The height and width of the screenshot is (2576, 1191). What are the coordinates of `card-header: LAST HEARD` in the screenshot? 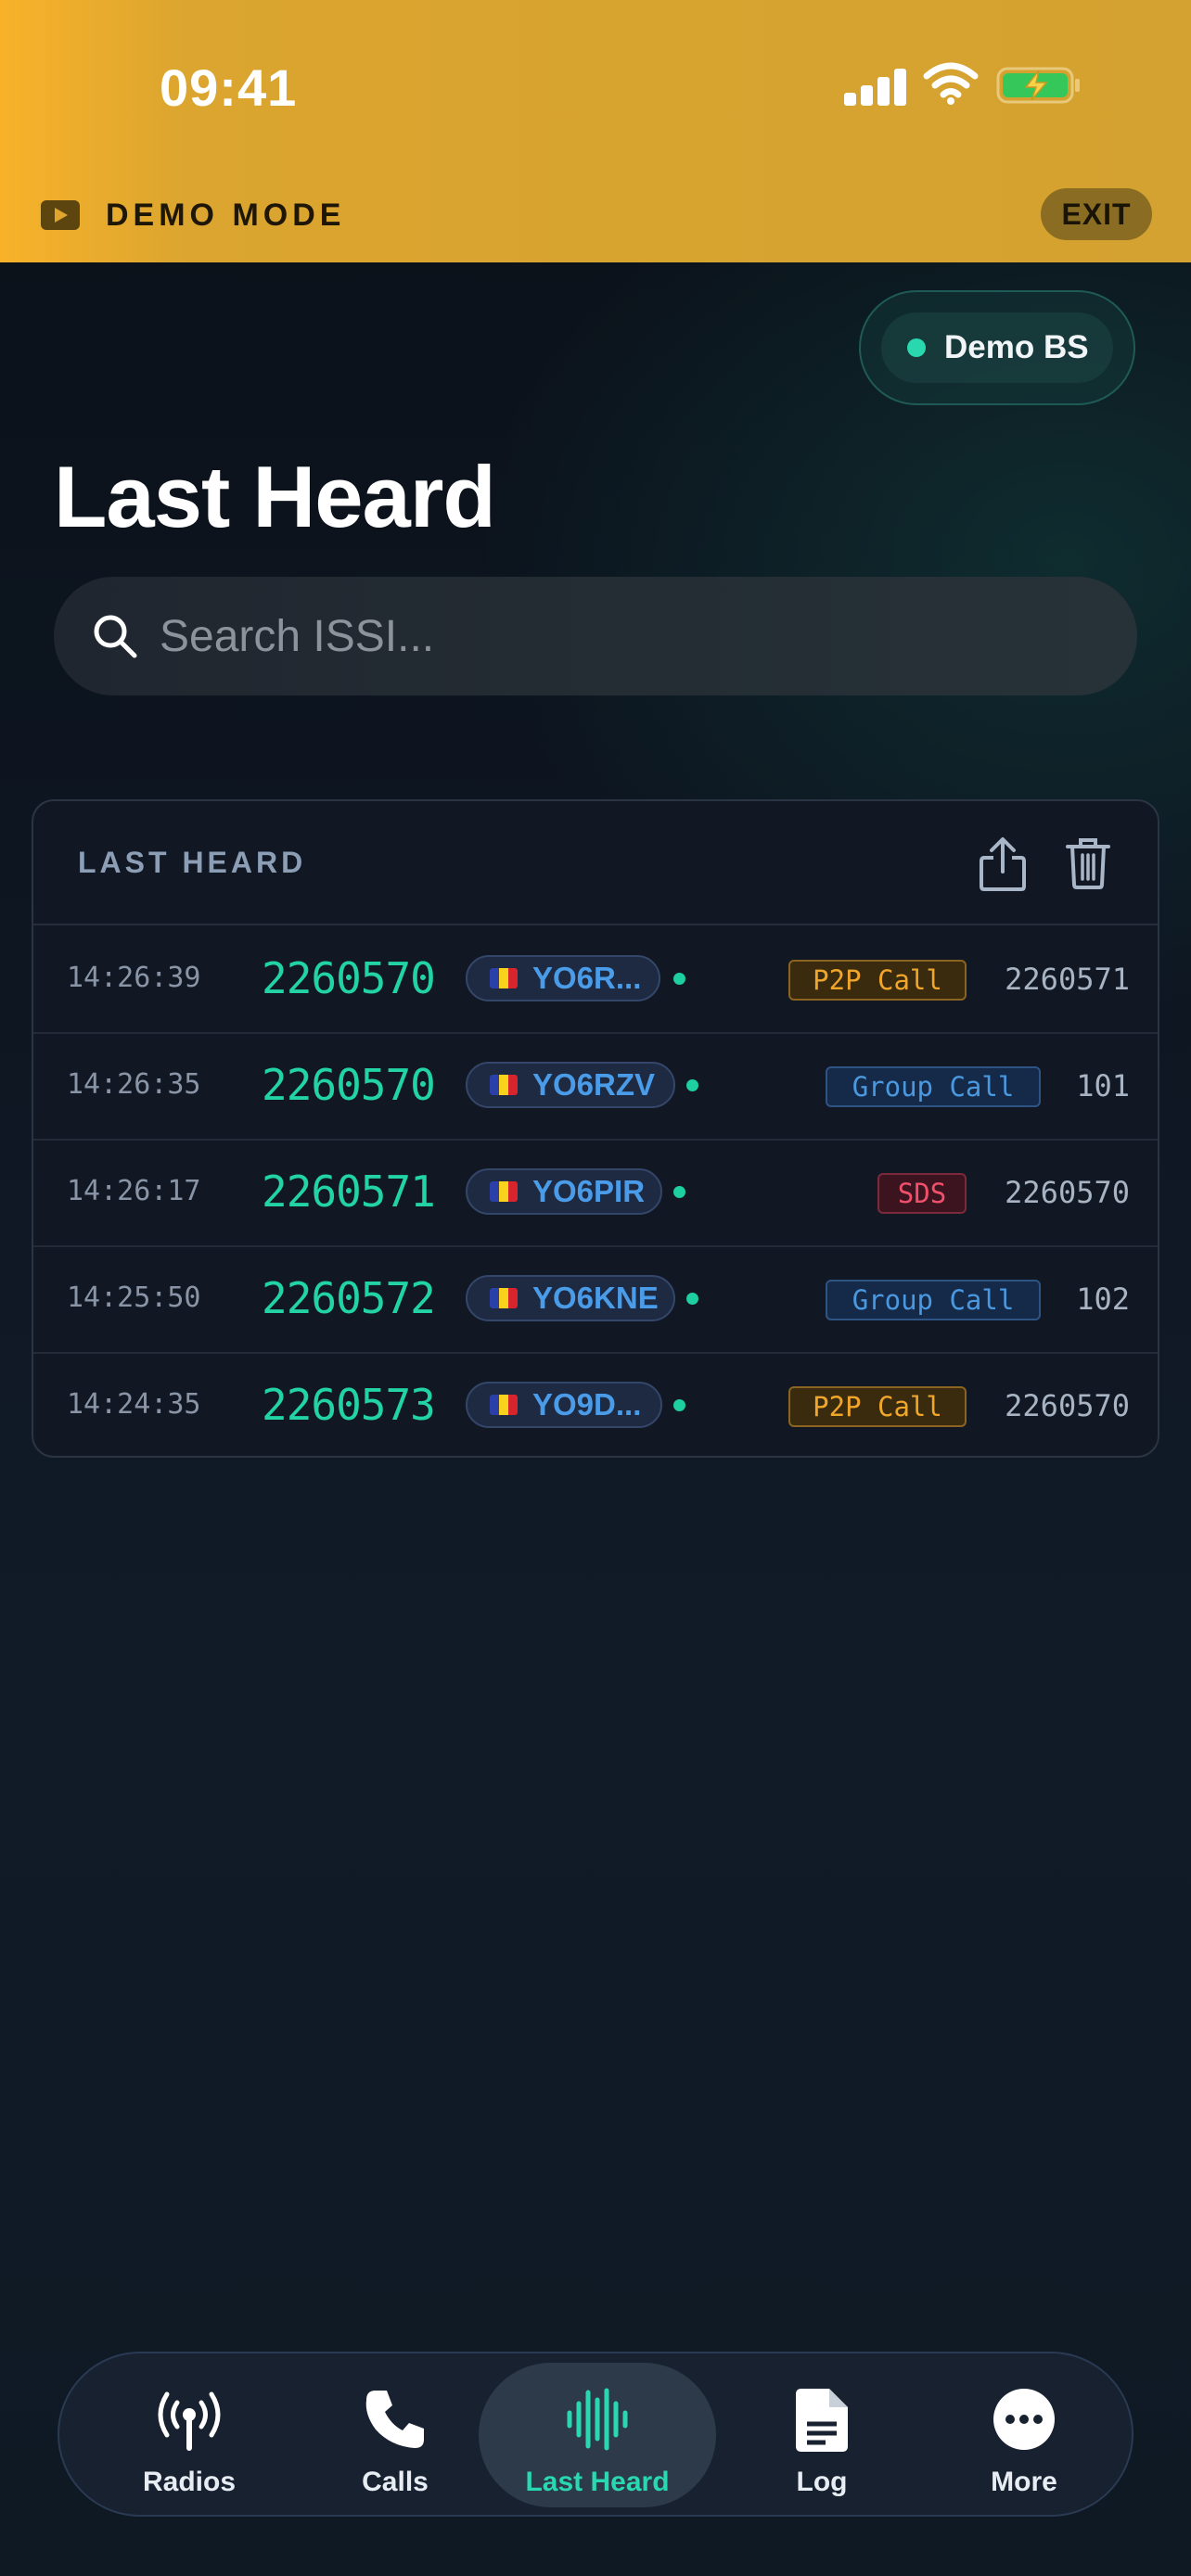 It's located at (595, 863).